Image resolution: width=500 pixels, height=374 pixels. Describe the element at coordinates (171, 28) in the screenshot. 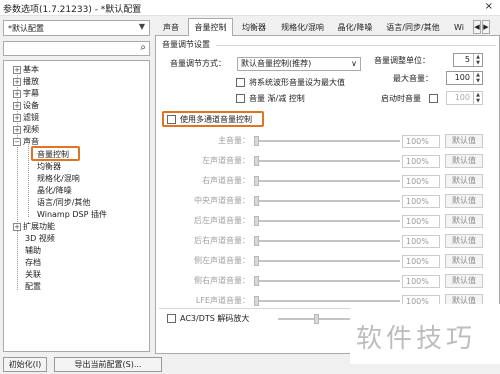

I see `tab-audio: 声音` at that location.